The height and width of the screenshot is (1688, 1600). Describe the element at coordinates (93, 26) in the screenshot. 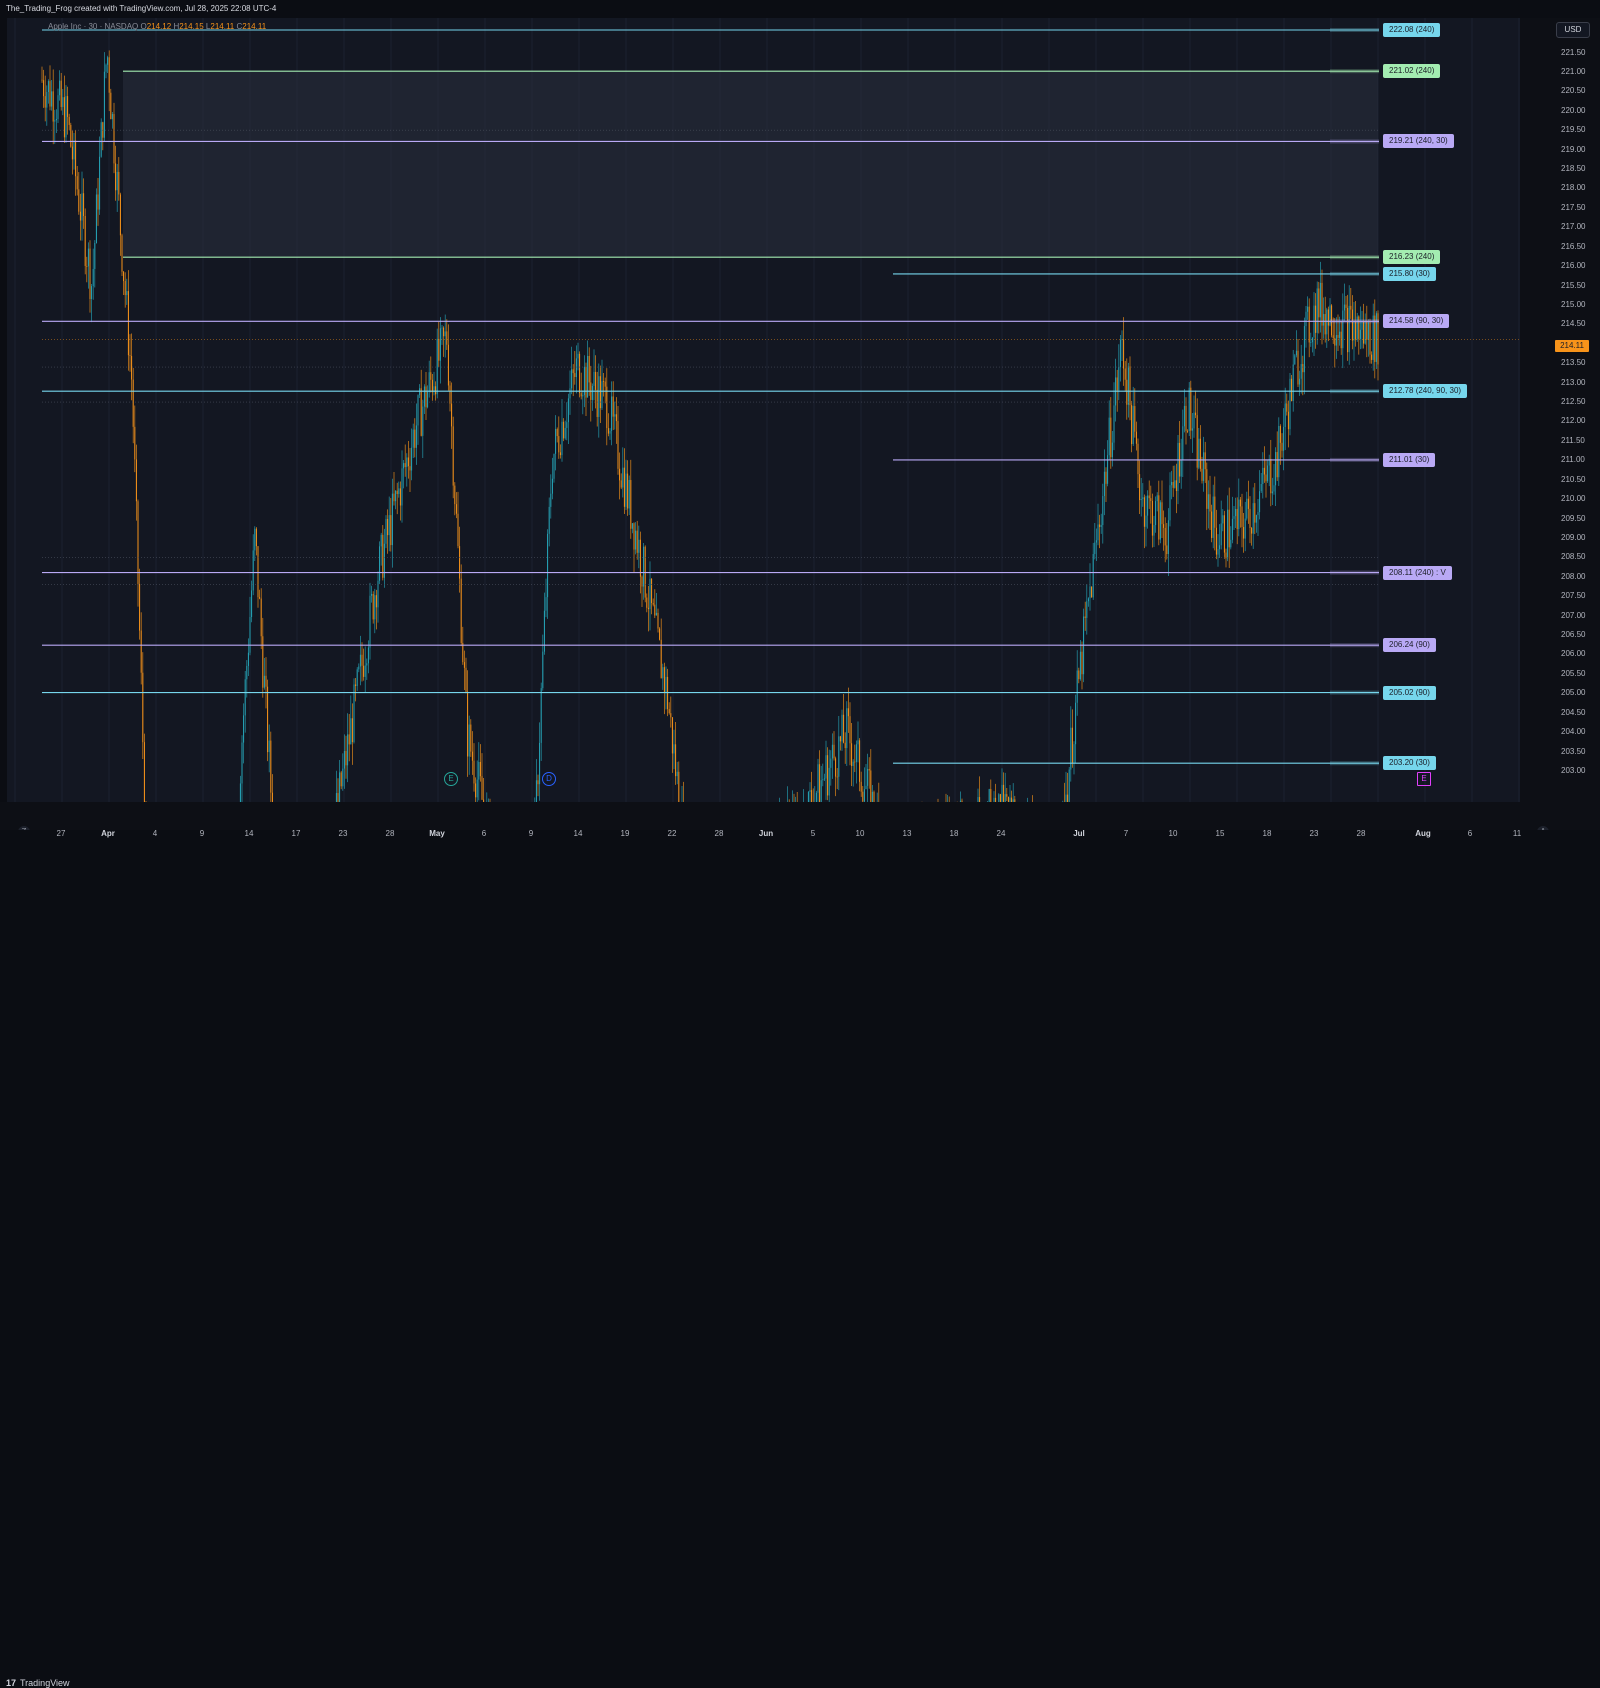

I see `symbol-label: Apple Inc · 30 · NASDAQ` at that location.